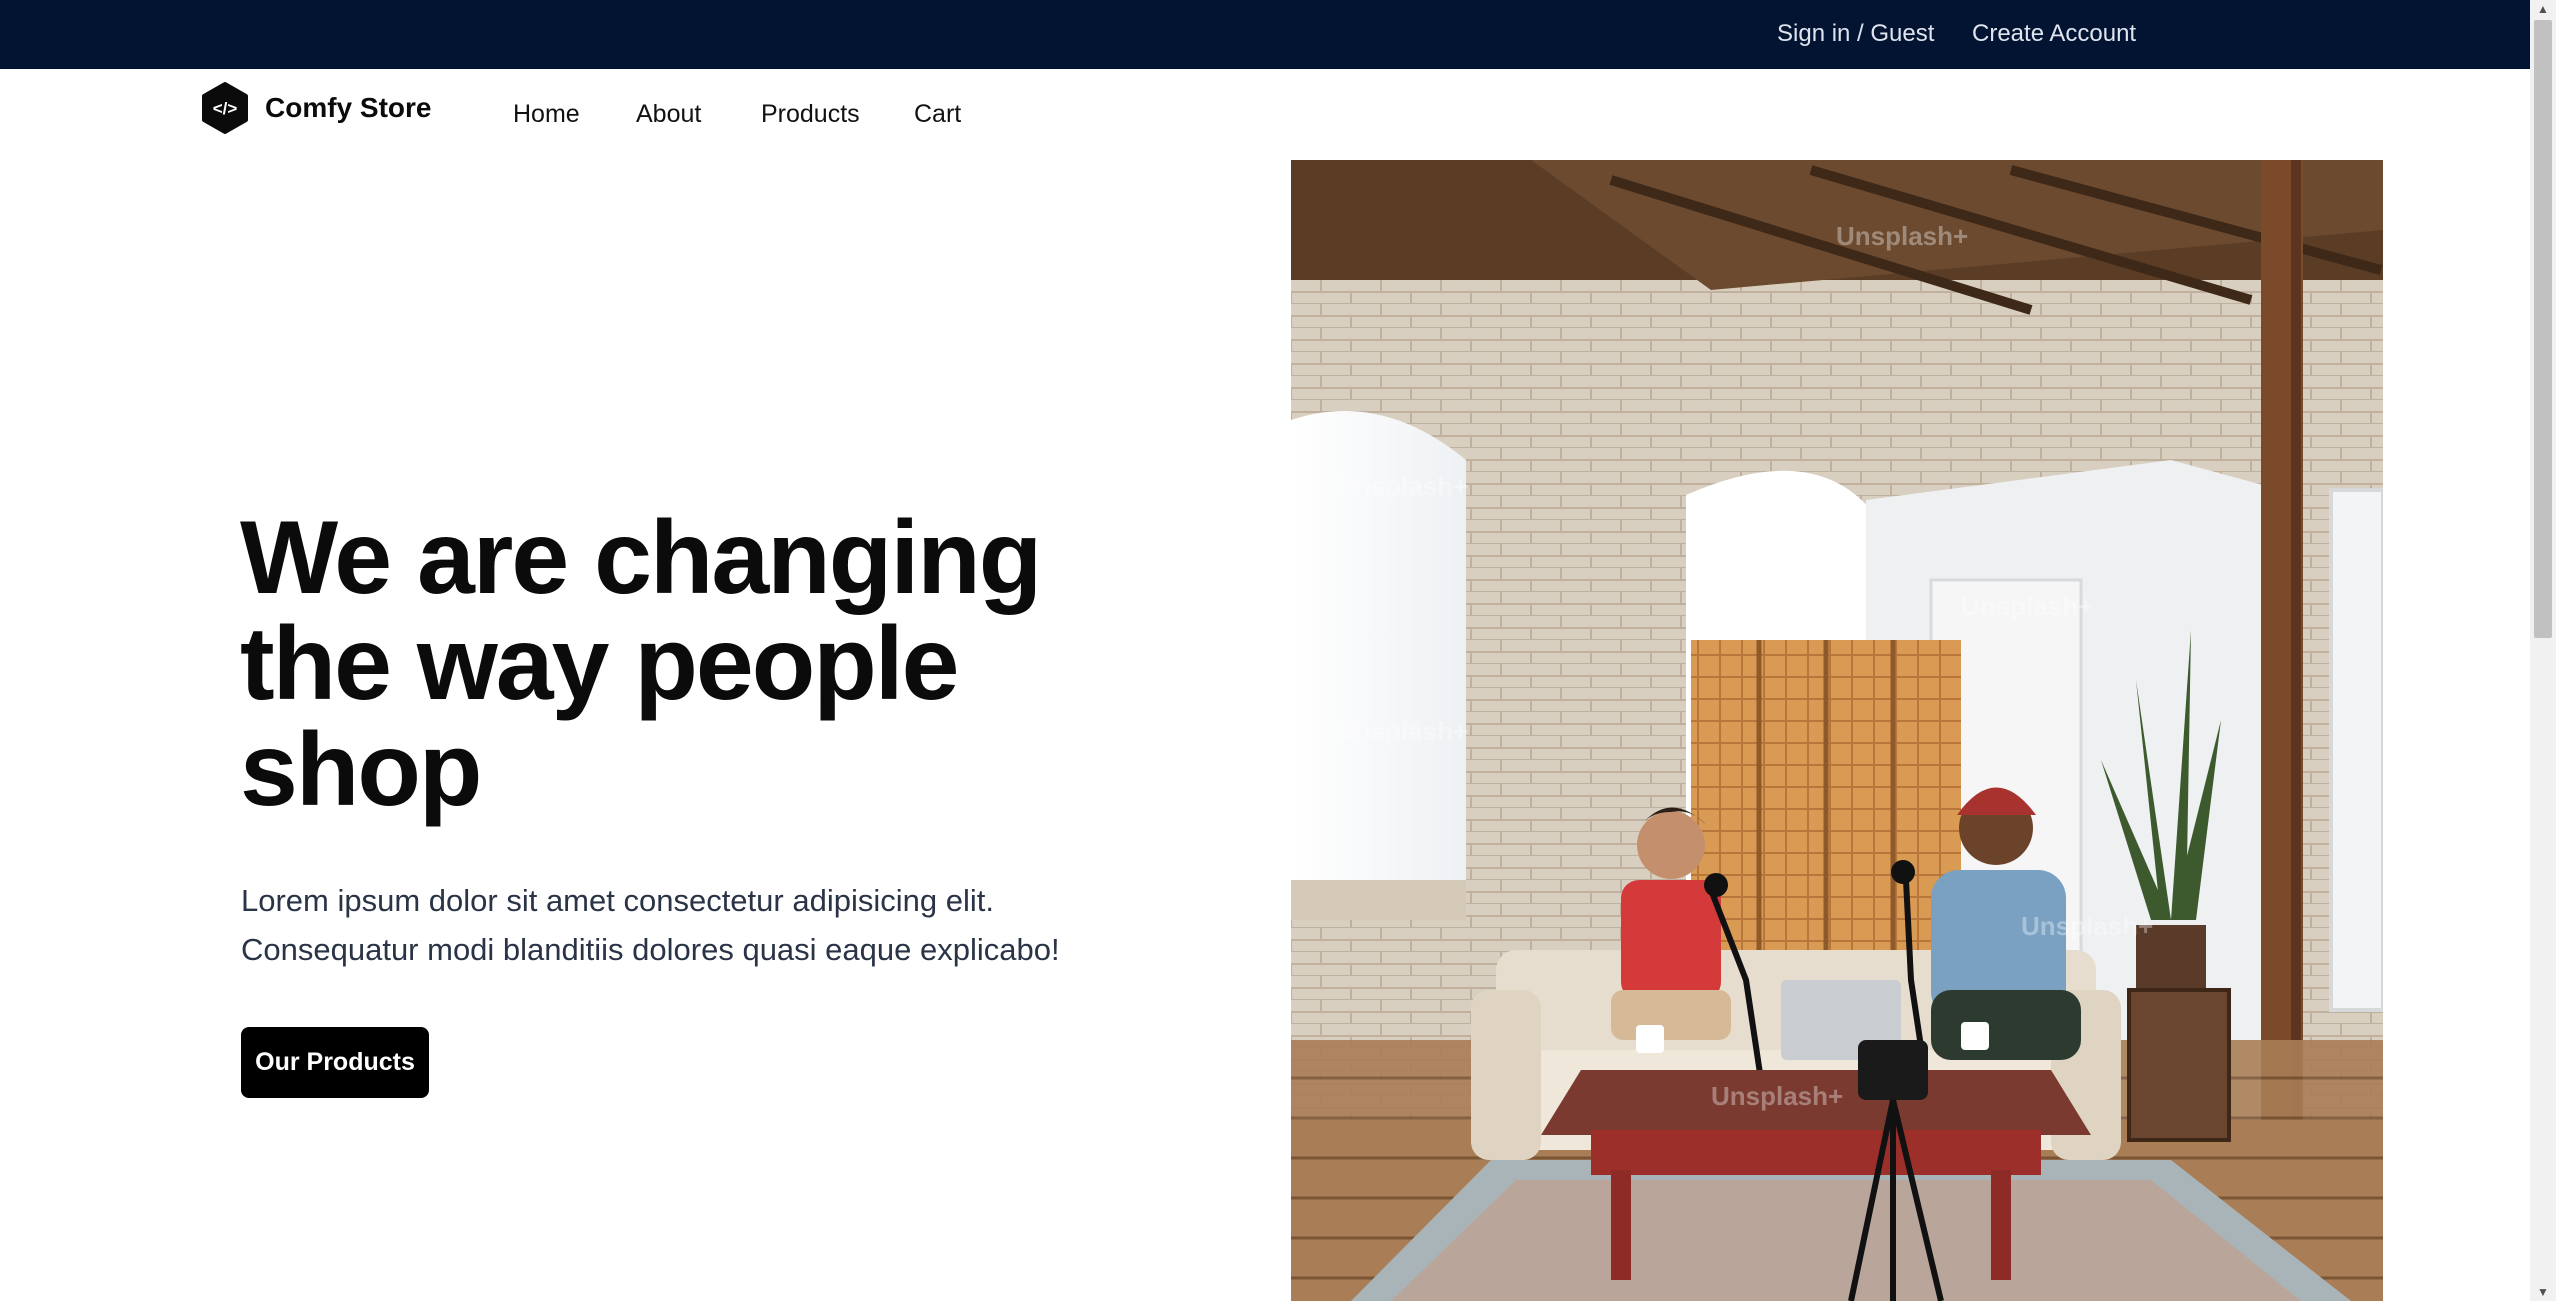 Image resolution: width=2556 pixels, height=1301 pixels. What do you see at coordinates (810, 114) in the screenshot?
I see `nav-item-products: Products` at bounding box center [810, 114].